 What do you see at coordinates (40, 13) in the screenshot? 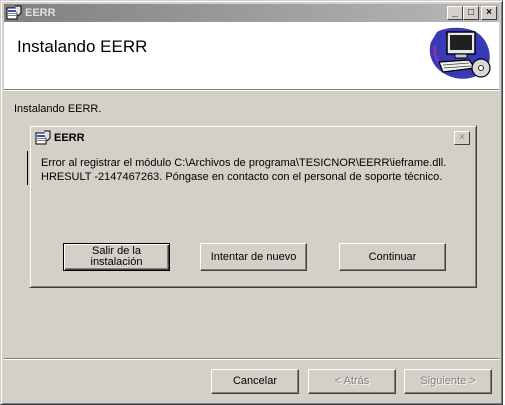
I see `window-title: EERR` at bounding box center [40, 13].